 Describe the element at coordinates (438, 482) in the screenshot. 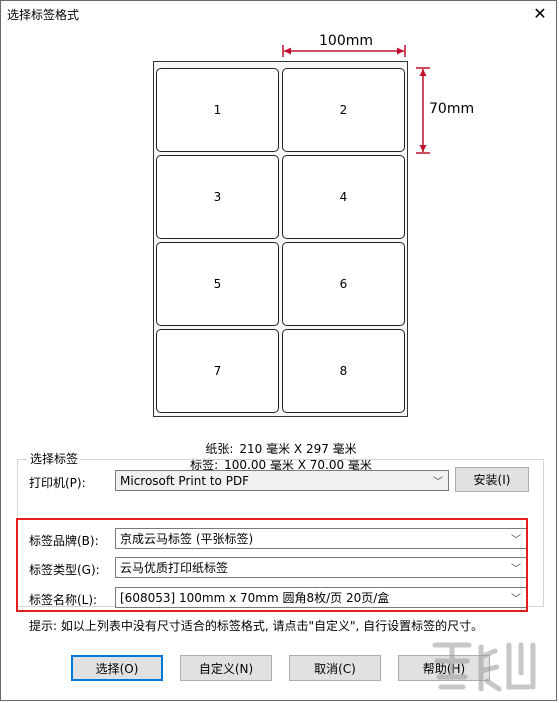

I see `chevron-down-icon: ﹀` at that location.